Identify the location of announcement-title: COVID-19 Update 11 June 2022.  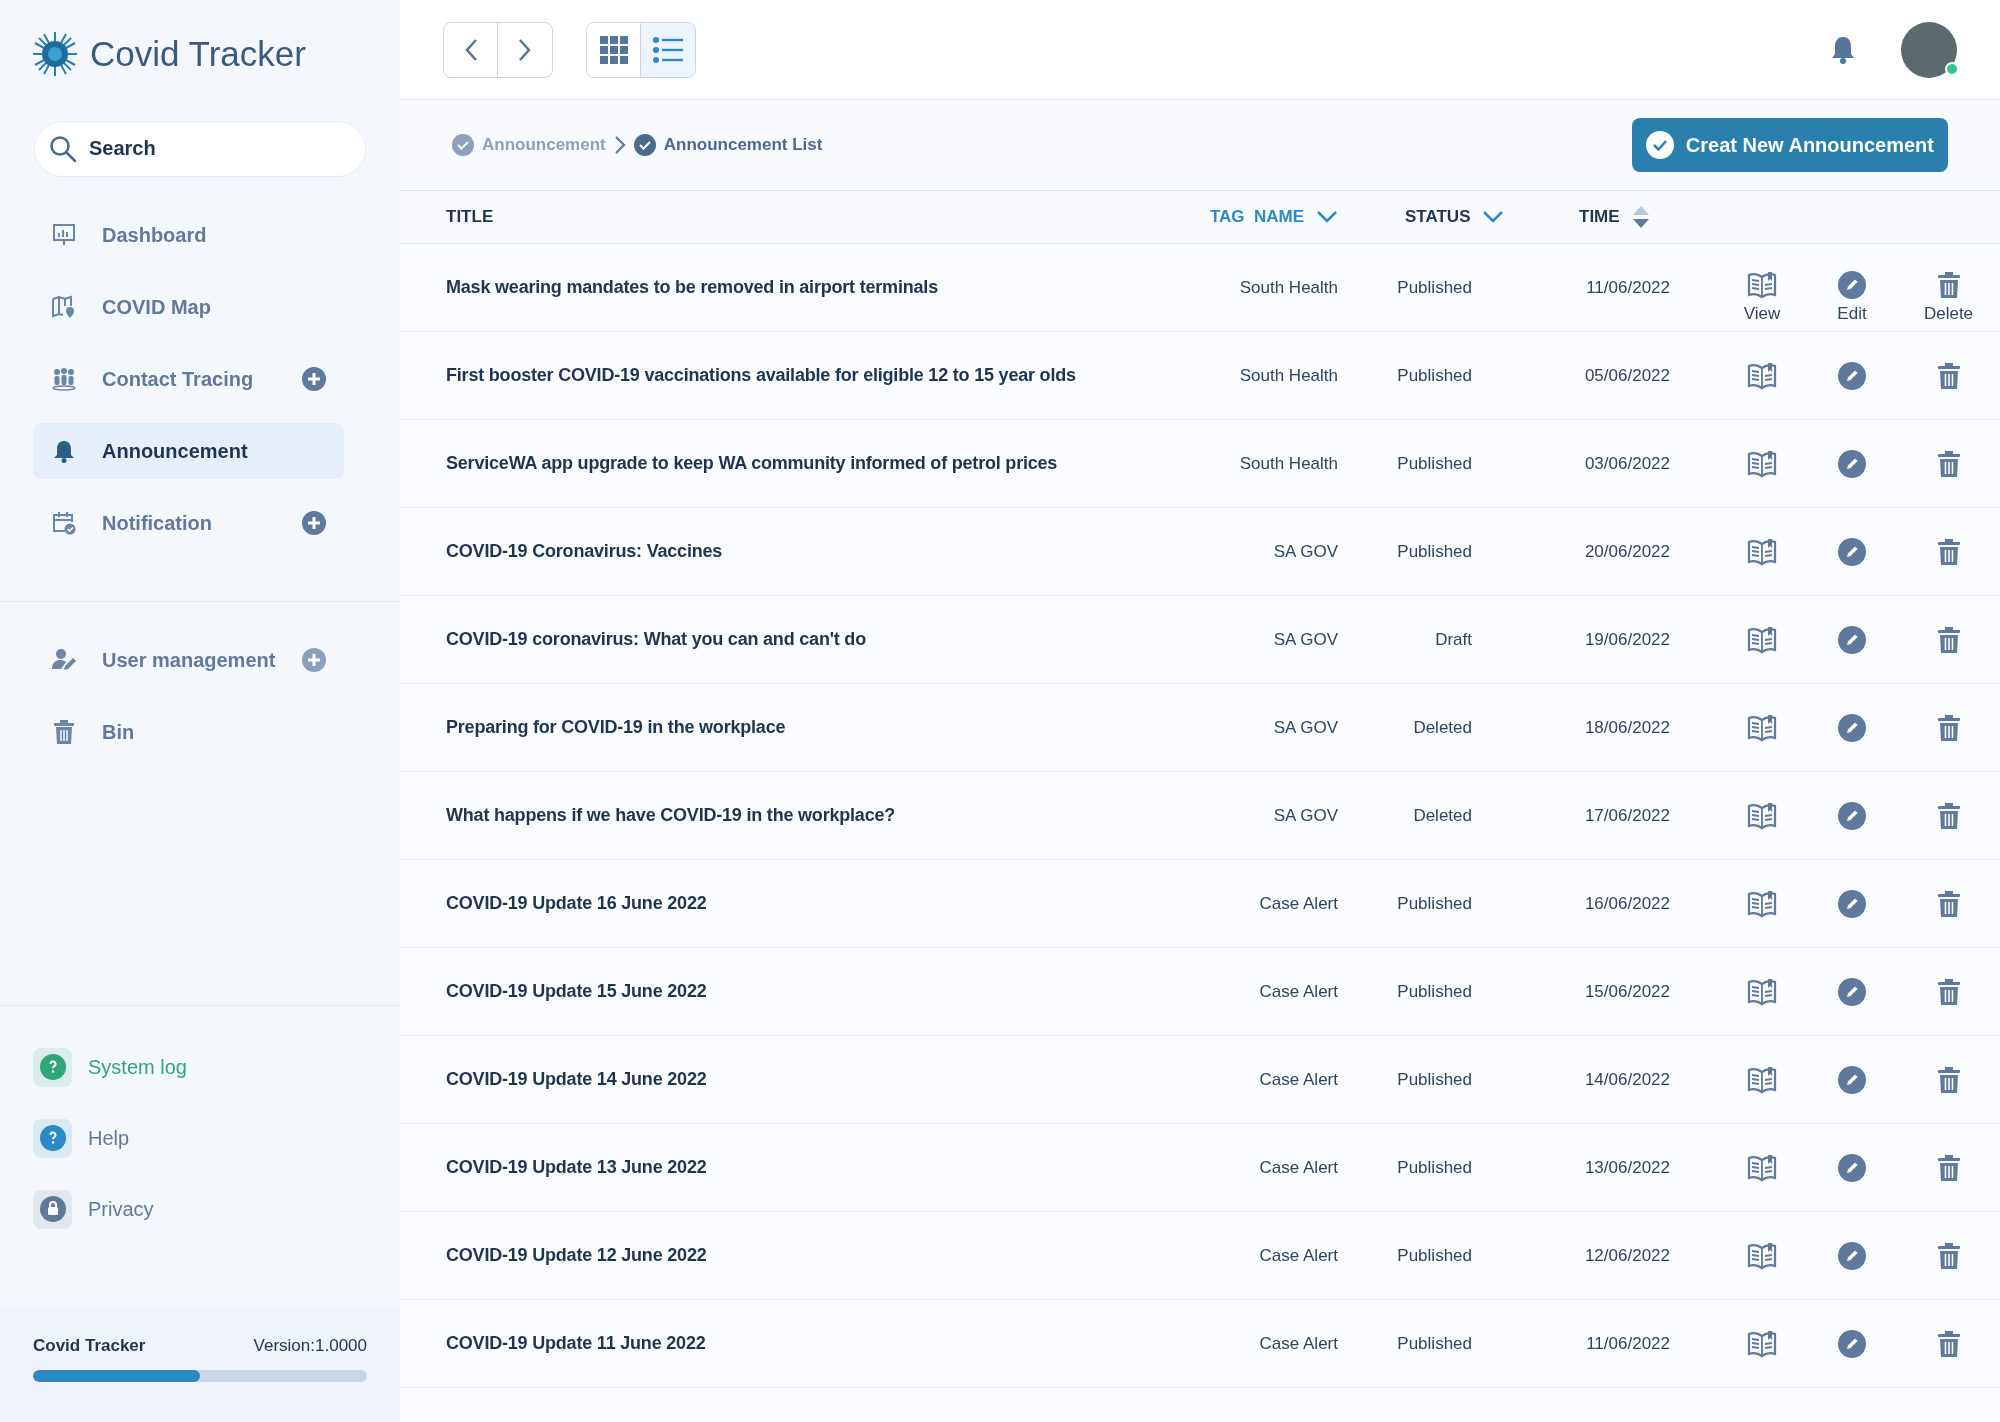
(576, 1343).